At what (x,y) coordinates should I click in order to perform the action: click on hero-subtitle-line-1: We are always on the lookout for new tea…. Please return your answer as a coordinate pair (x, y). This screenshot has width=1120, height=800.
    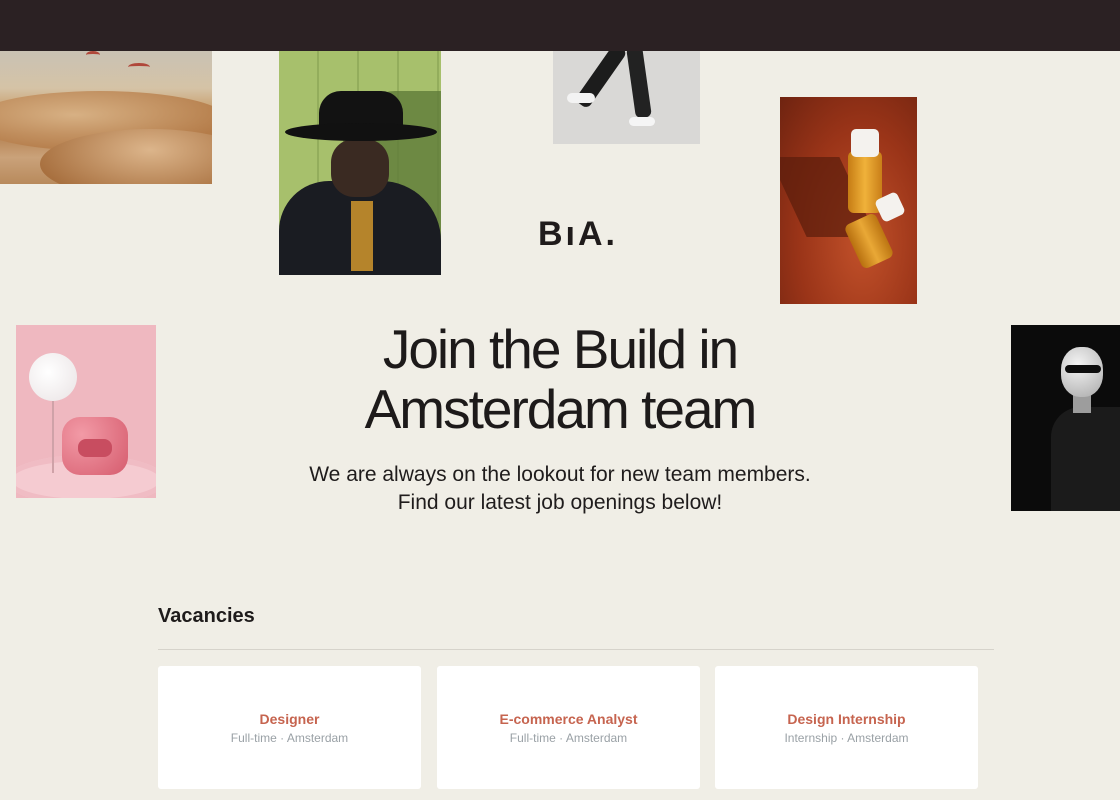
    Looking at the image, I should click on (560, 474).